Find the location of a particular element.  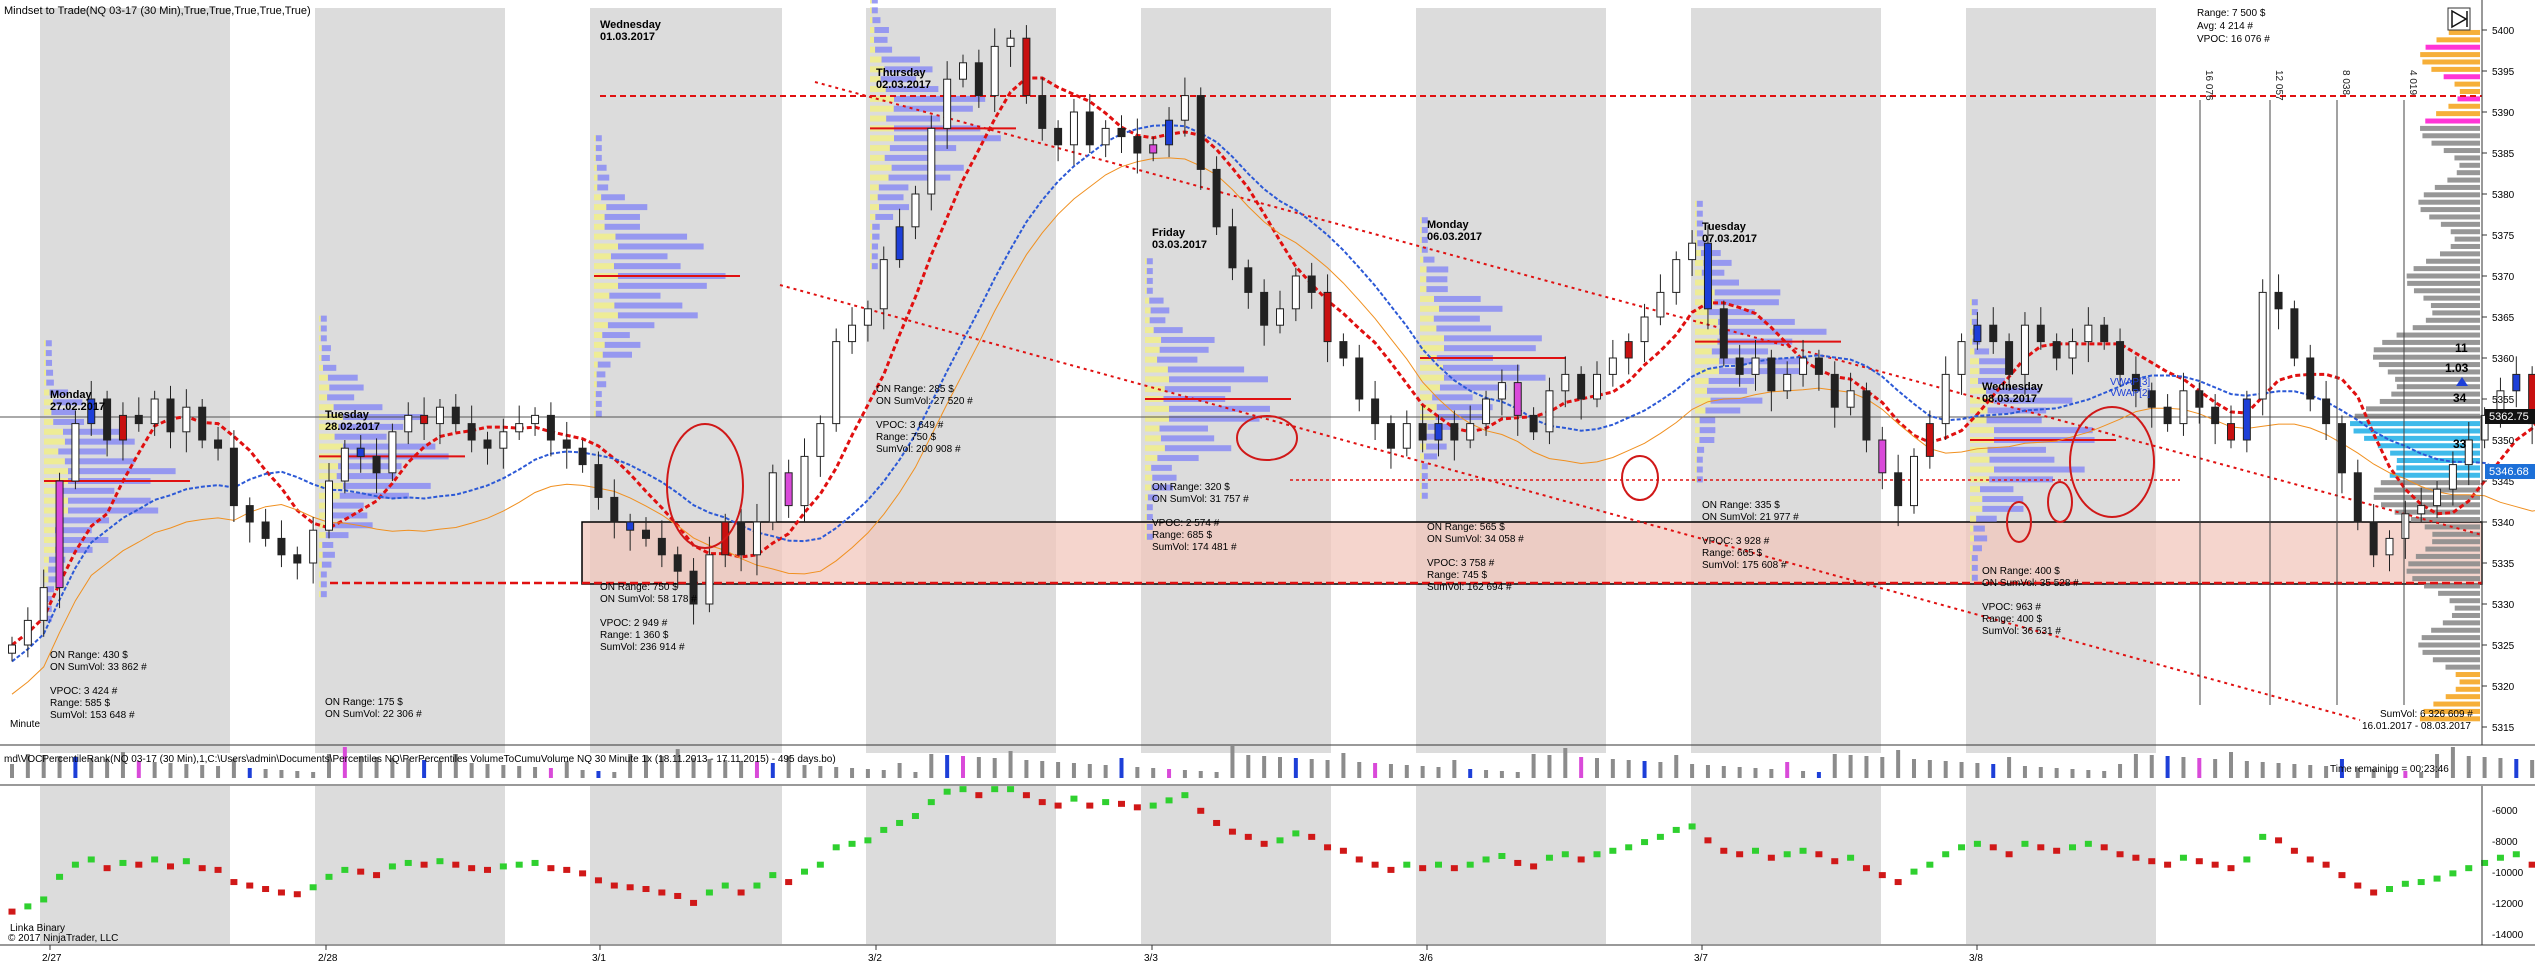

binary-tick-1: -6000 is located at coordinates (2505, 811).